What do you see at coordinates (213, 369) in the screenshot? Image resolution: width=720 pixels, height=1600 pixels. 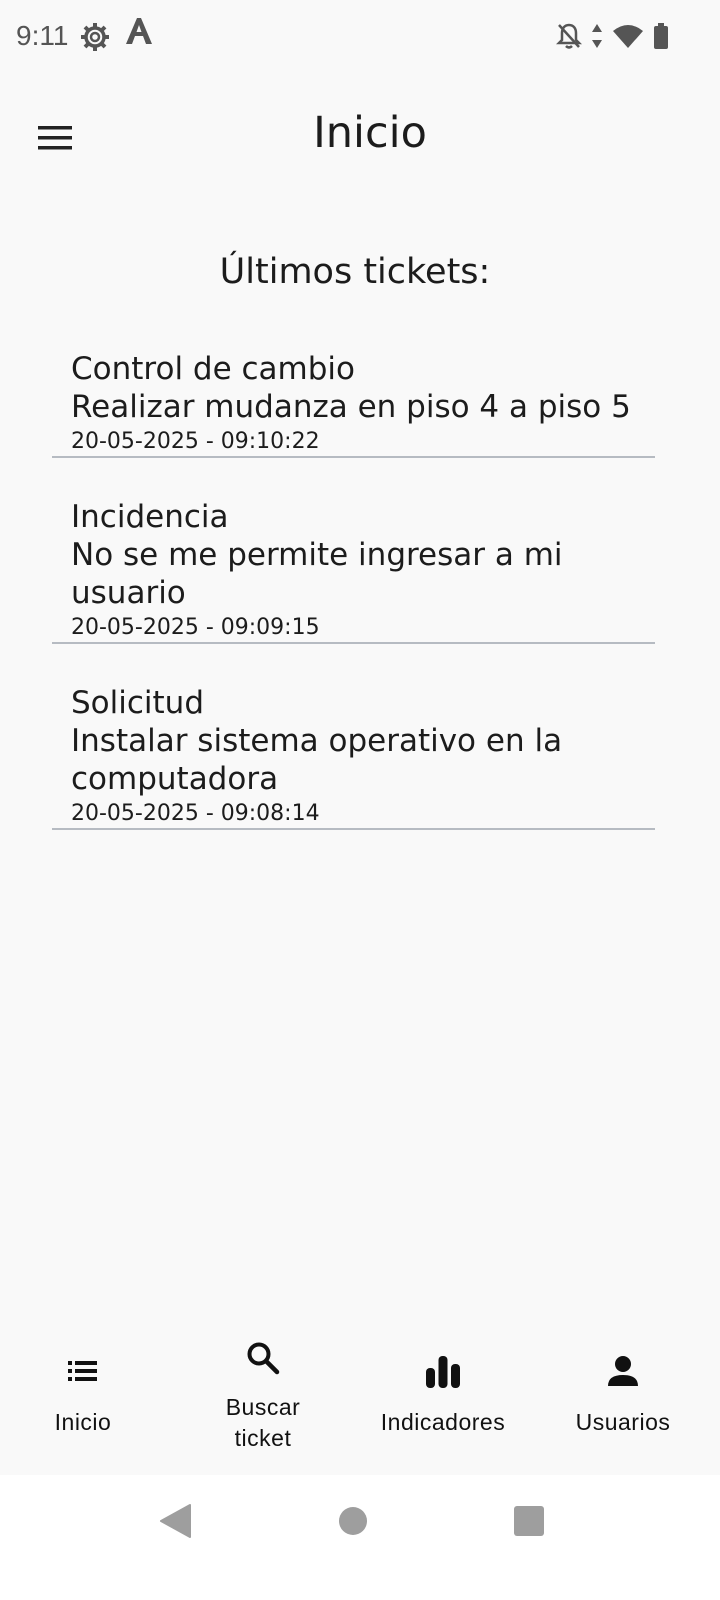 I see `ticket-type: Control de cambio` at bounding box center [213, 369].